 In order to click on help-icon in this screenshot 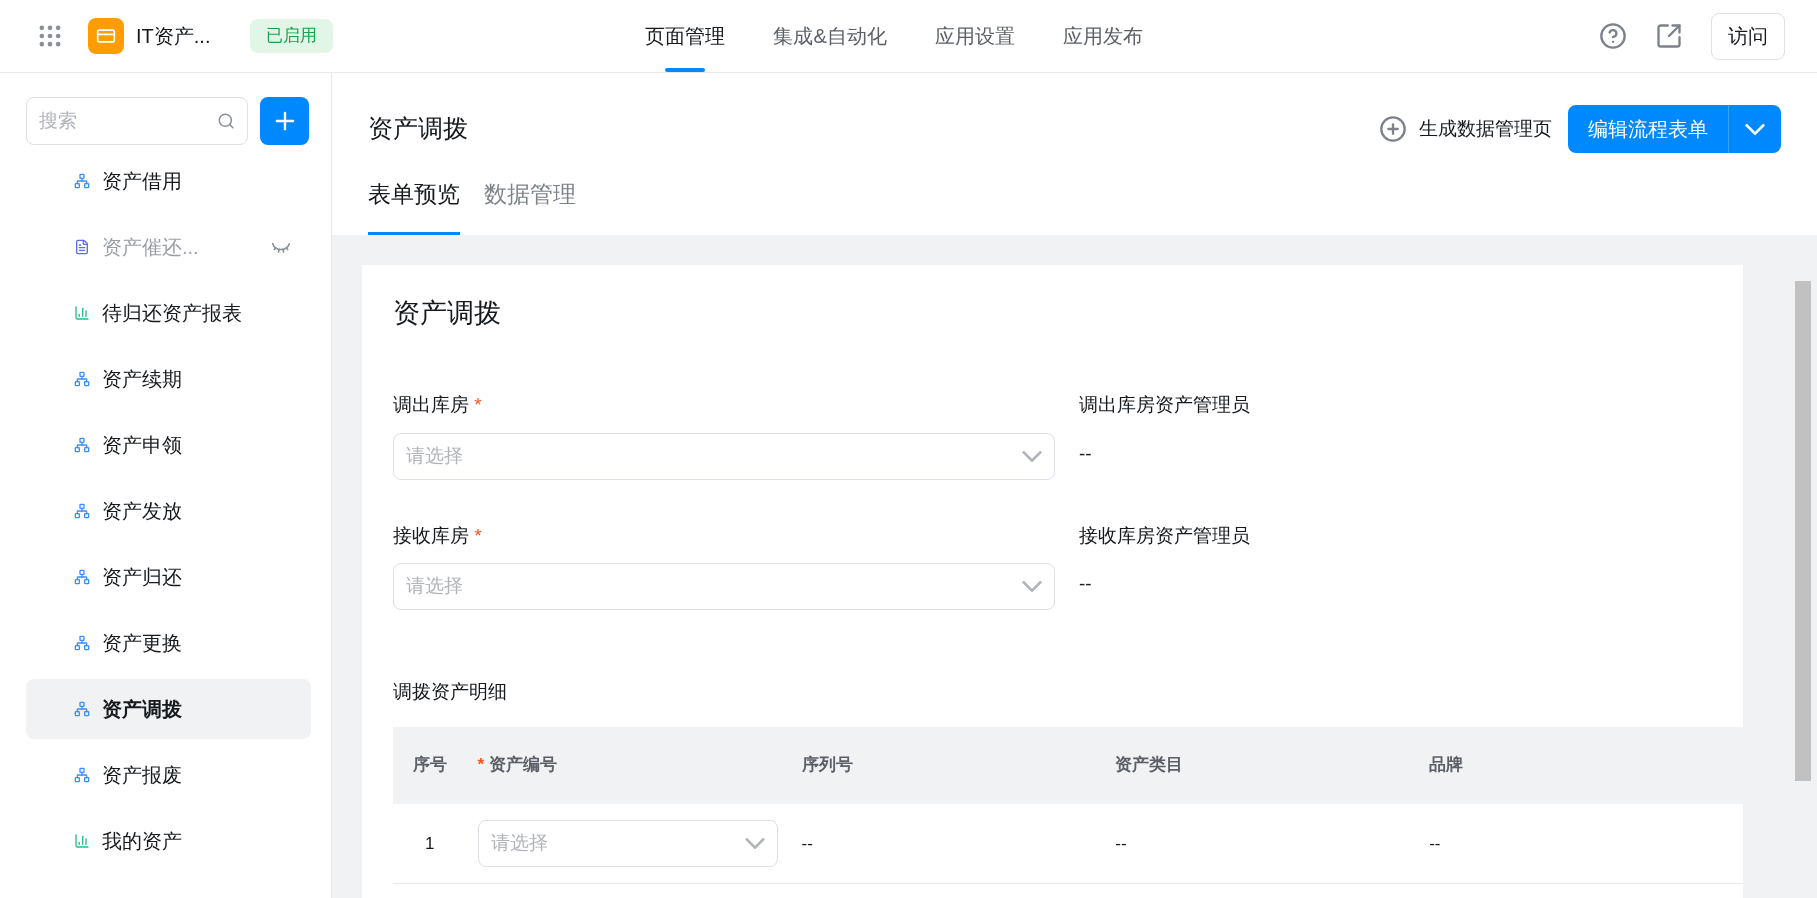, I will do `click(1613, 36)`.